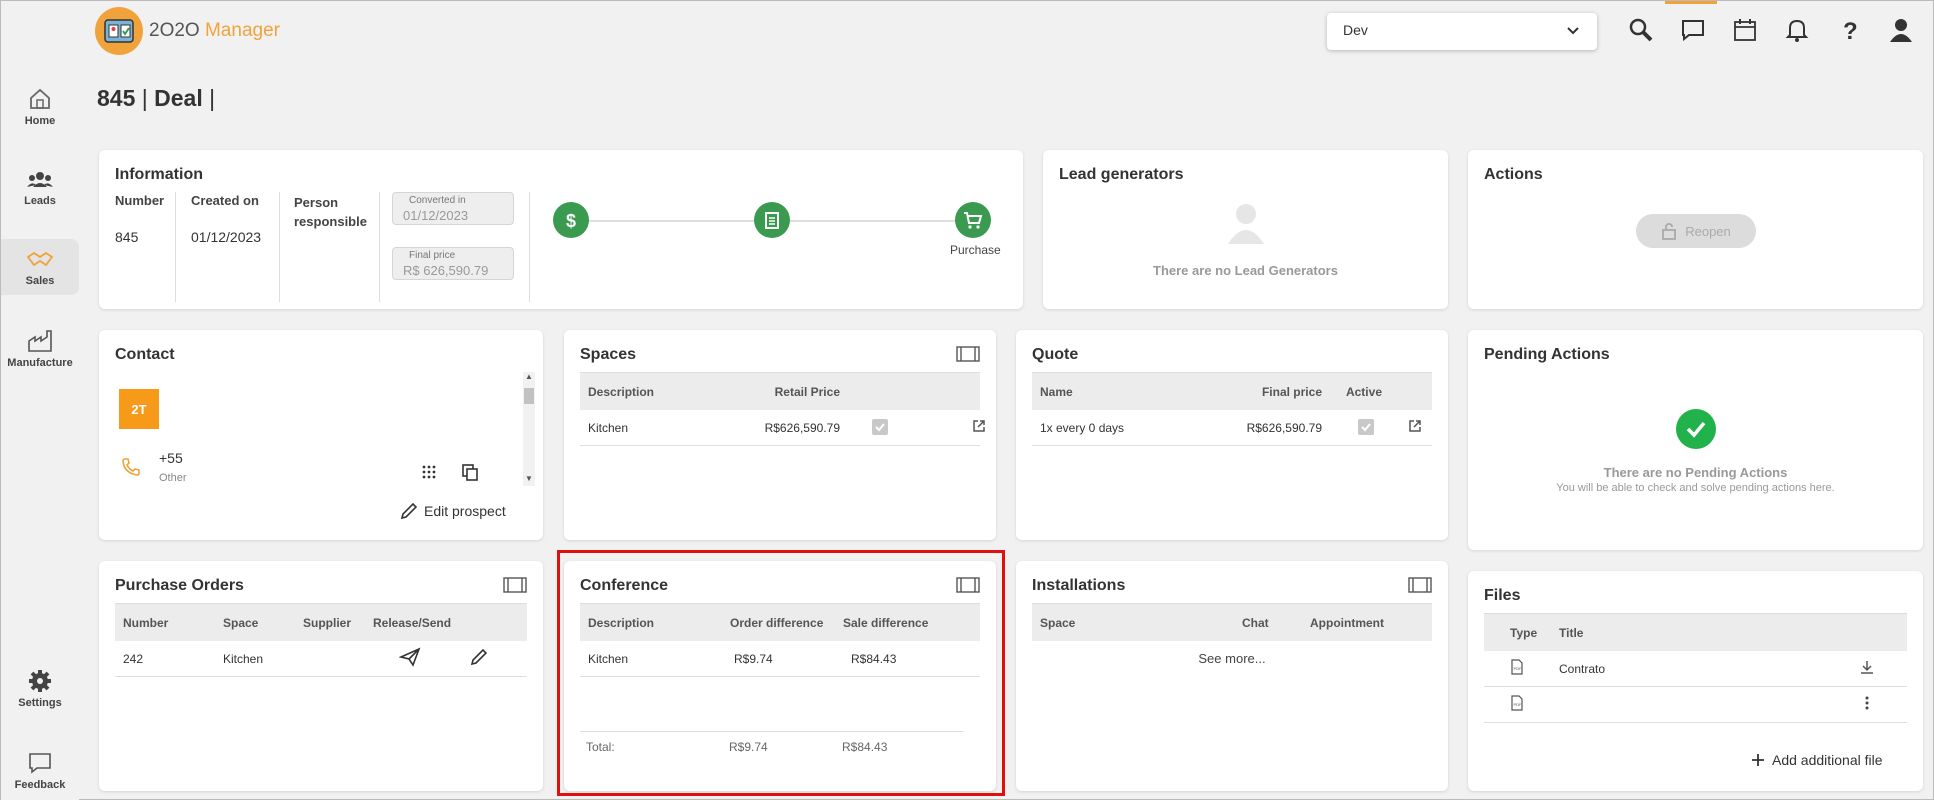  I want to click on card-title: Actions, so click(1513, 174).